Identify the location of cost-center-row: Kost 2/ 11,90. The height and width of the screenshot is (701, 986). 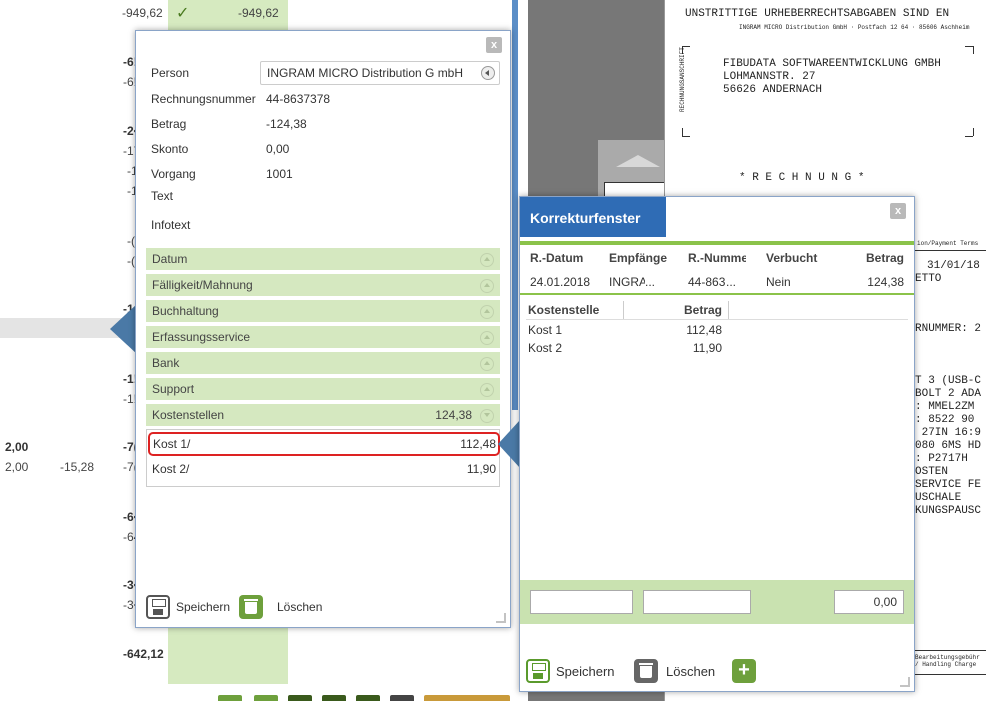
(324, 469).